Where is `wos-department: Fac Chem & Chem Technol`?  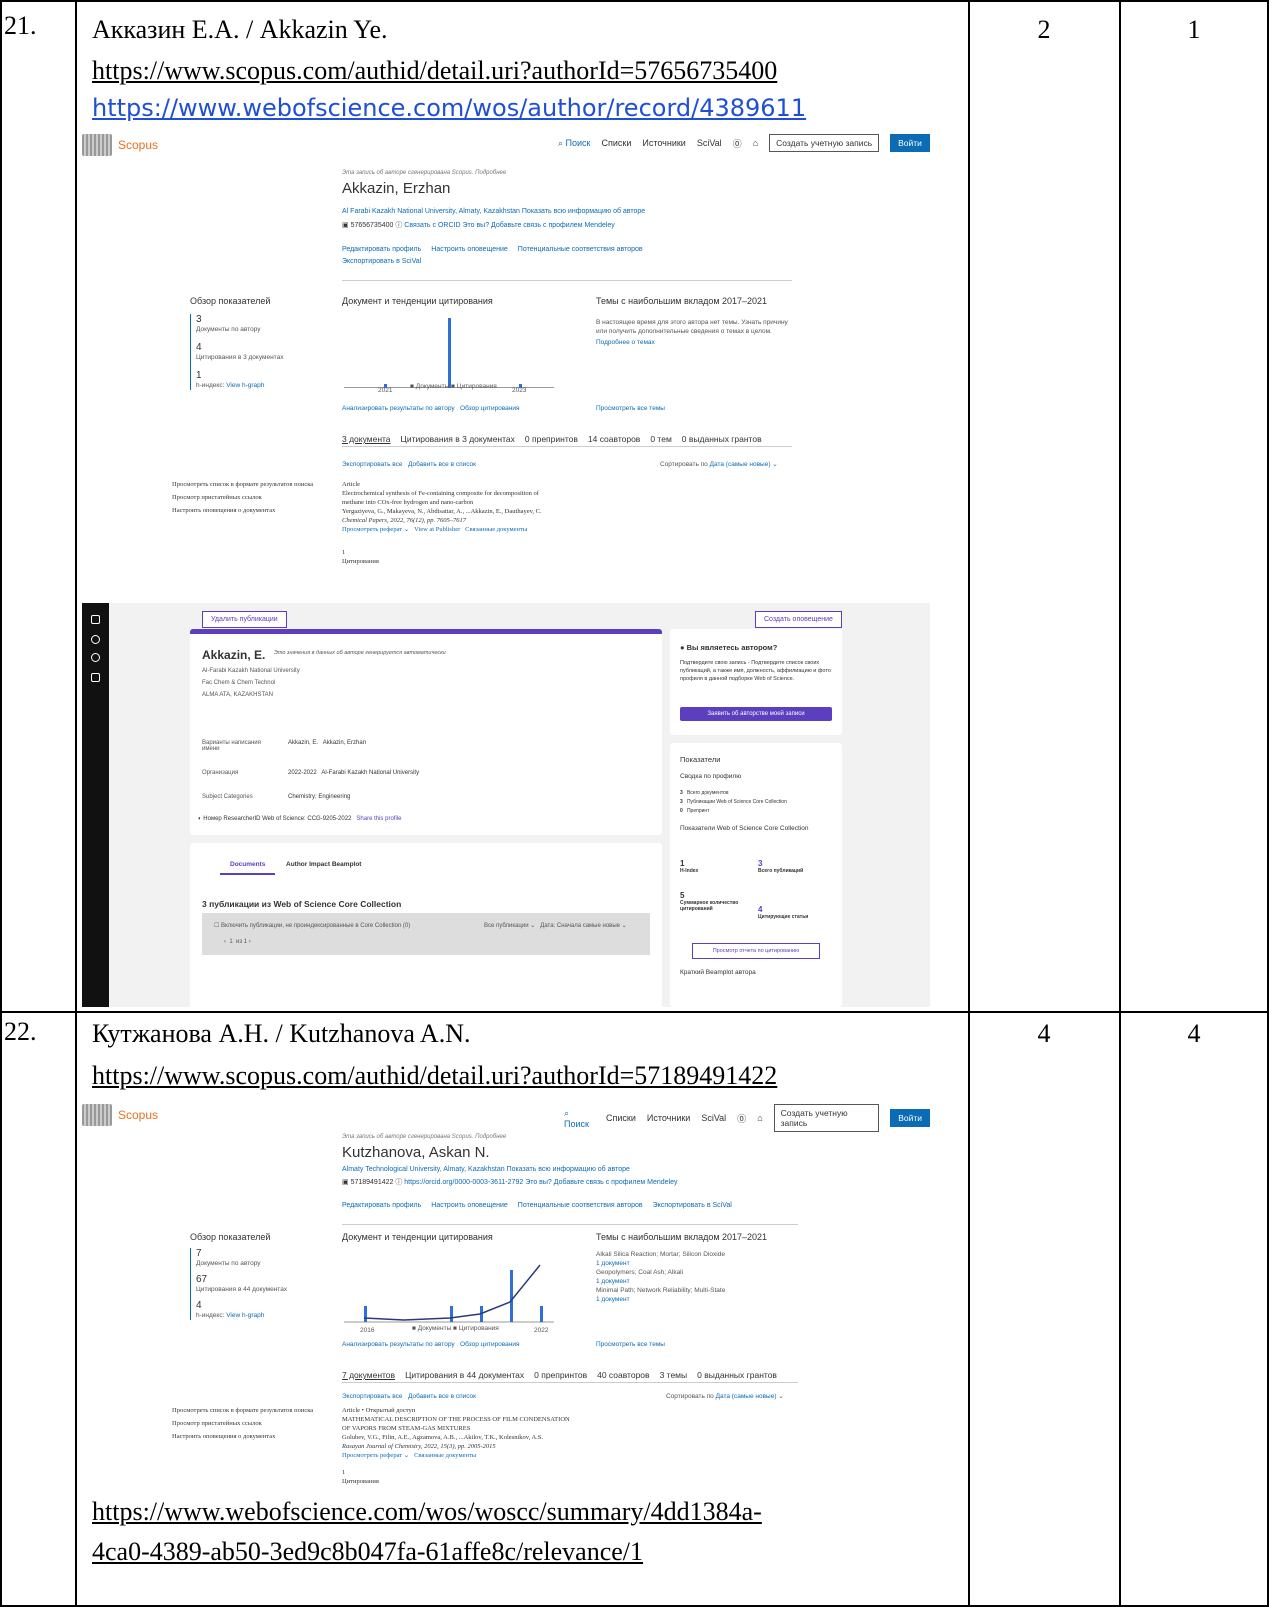 wos-department: Fac Chem & Chem Technol is located at coordinates (239, 683).